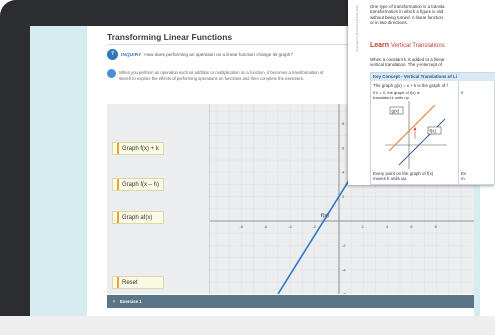 The height and width of the screenshot is (335, 495). What do you see at coordinates (410, 85) in the screenshot?
I see `key-concept-statement: The graph g(x) = x + k is the graph of f` at bounding box center [410, 85].